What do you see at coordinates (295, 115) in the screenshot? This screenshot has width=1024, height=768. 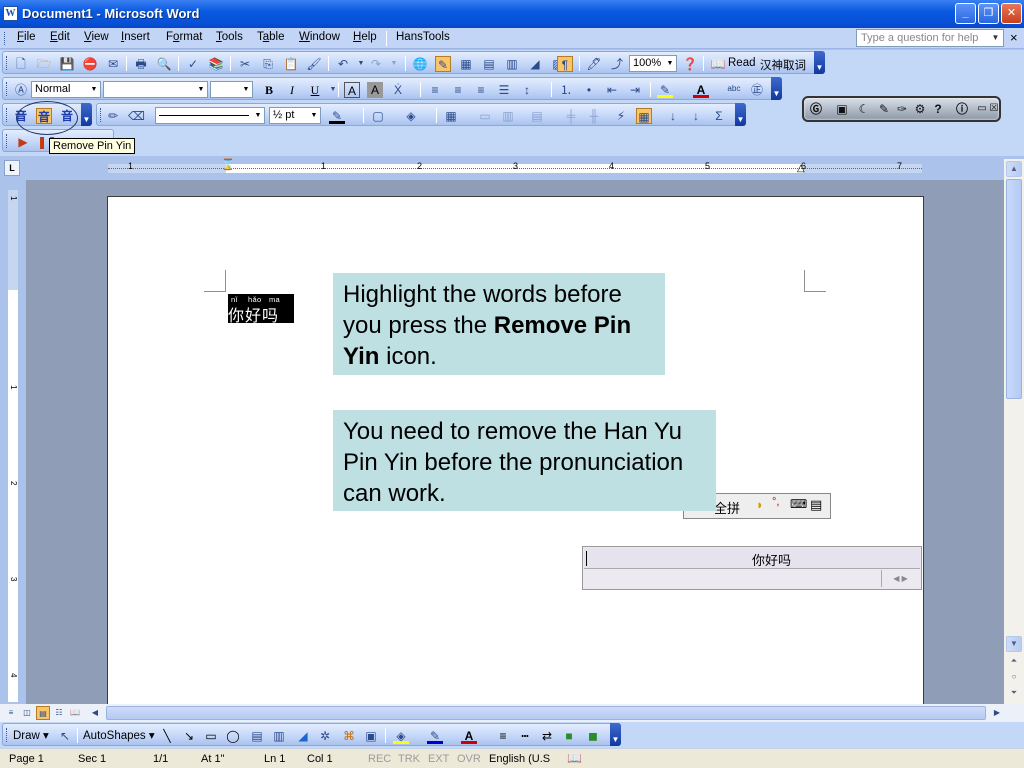 I see `line-weight-select: ½ pt ▼` at bounding box center [295, 115].